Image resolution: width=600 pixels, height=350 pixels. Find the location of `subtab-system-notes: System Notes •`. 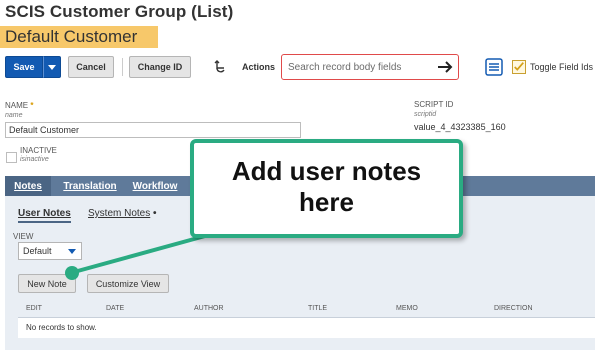

subtab-system-notes: System Notes • is located at coordinates (122, 213).